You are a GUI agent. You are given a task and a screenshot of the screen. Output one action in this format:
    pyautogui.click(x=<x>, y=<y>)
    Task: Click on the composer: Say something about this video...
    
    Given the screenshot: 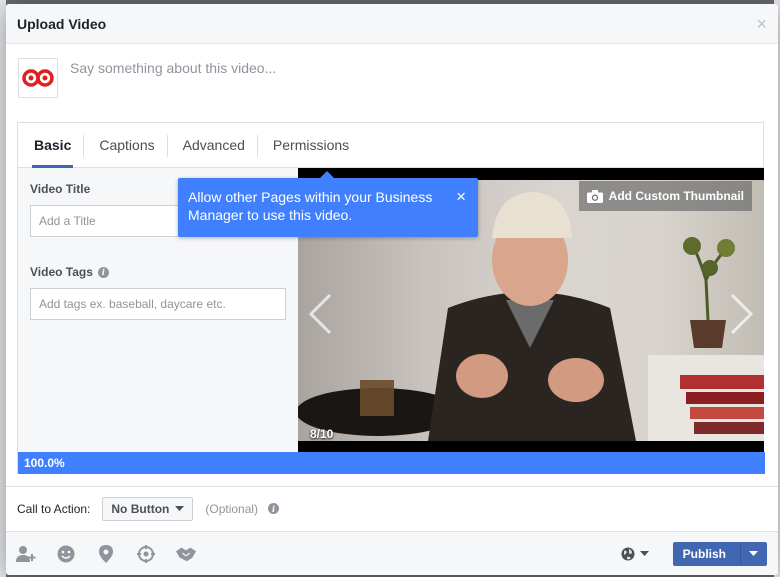 What is the action you would take?
    pyautogui.click(x=392, y=83)
    